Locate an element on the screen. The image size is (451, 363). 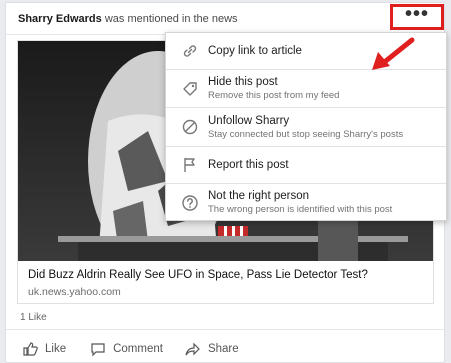
share-arrow-icon is located at coordinates (192, 348).